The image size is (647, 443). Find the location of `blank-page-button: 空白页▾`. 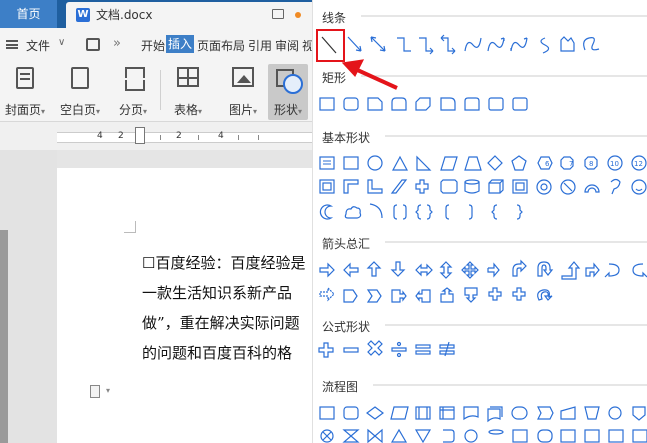

blank-page-button: 空白页▾ is located at coordinates (80, 92).